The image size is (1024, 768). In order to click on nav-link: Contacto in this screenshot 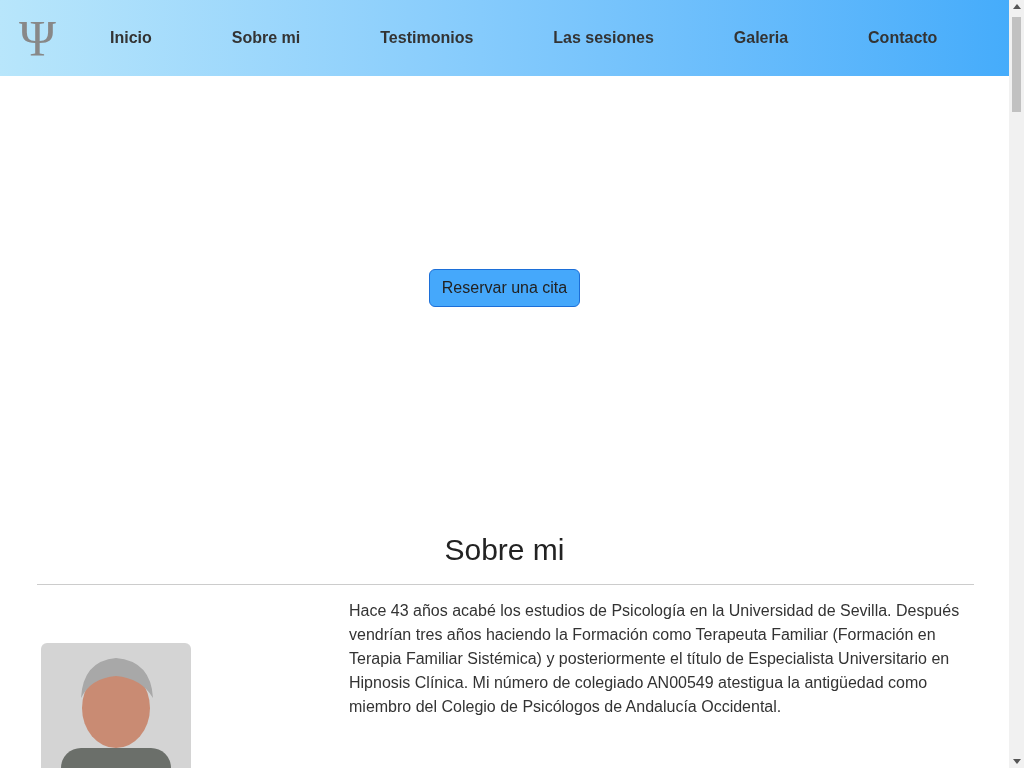, I will do `click(903, 38)`.